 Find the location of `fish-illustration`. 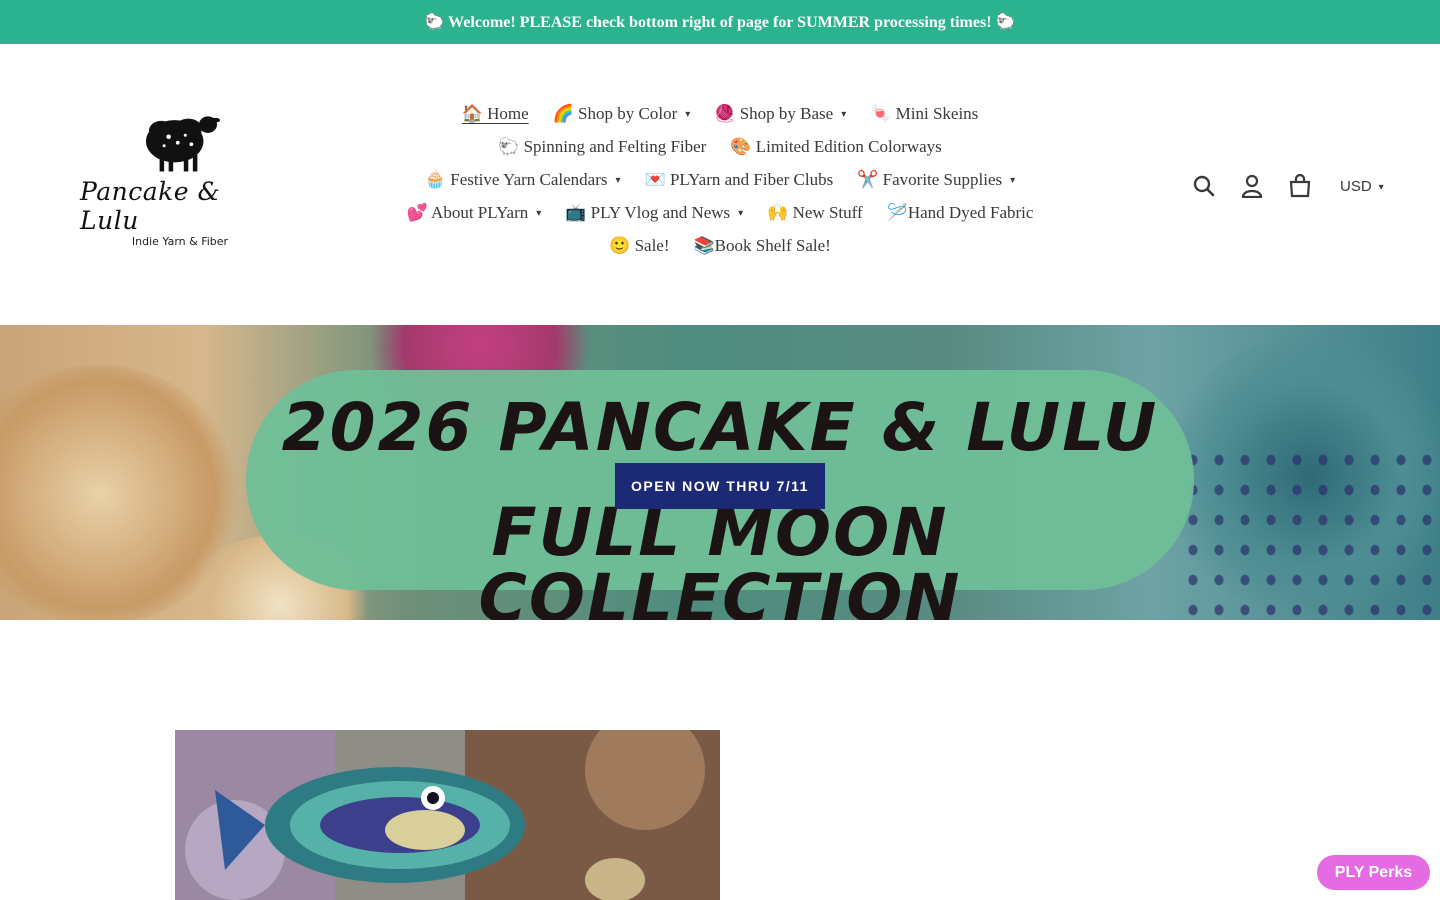

fish-illustration is located at coordinates (447, 815).